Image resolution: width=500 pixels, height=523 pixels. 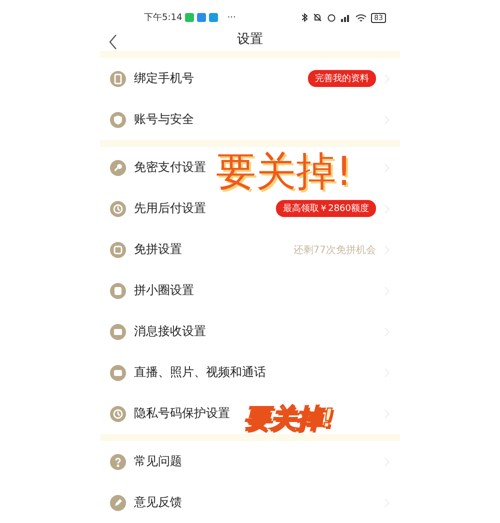 What do you see at coordinates (164, 78) in the screenshot?
I see `row-label: 绑定手机号` at bounding box center [164, 78].